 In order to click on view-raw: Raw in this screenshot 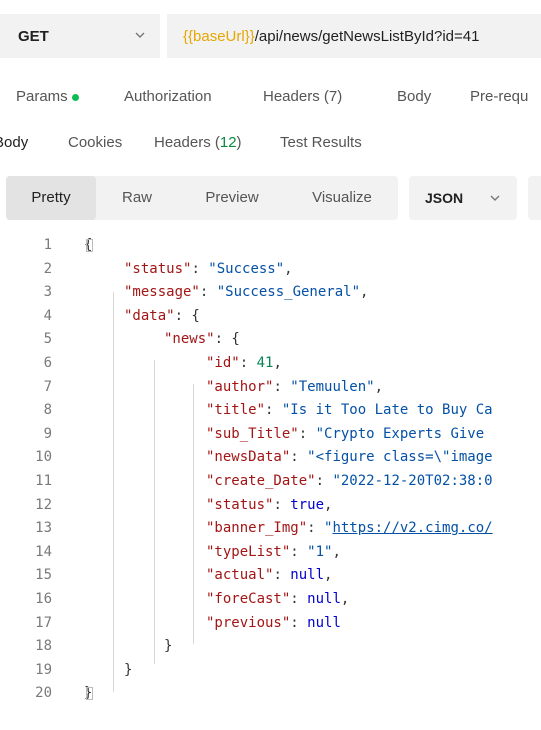, I will do `click(137, 198)`.